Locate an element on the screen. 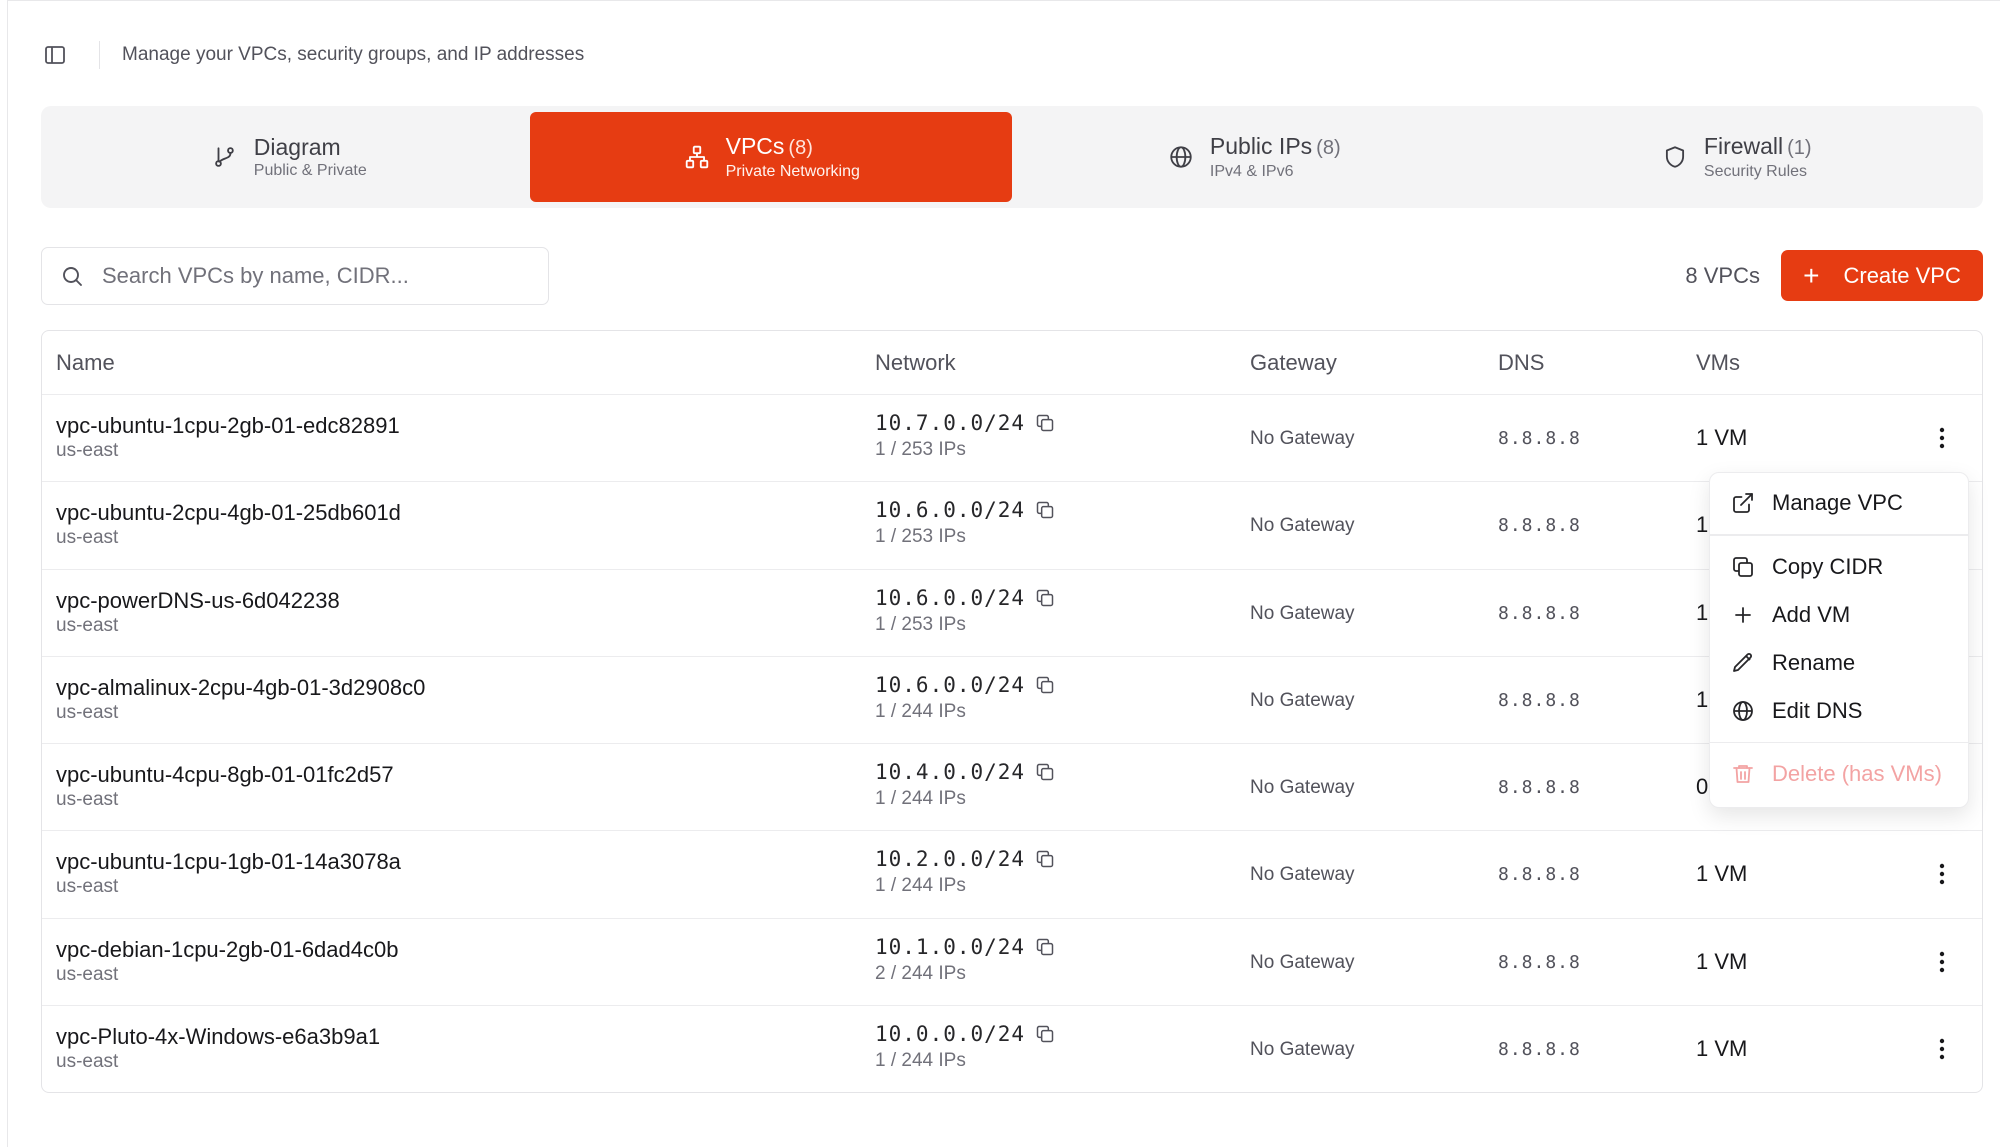  plus-icon is located at coordinates (1743, 615).